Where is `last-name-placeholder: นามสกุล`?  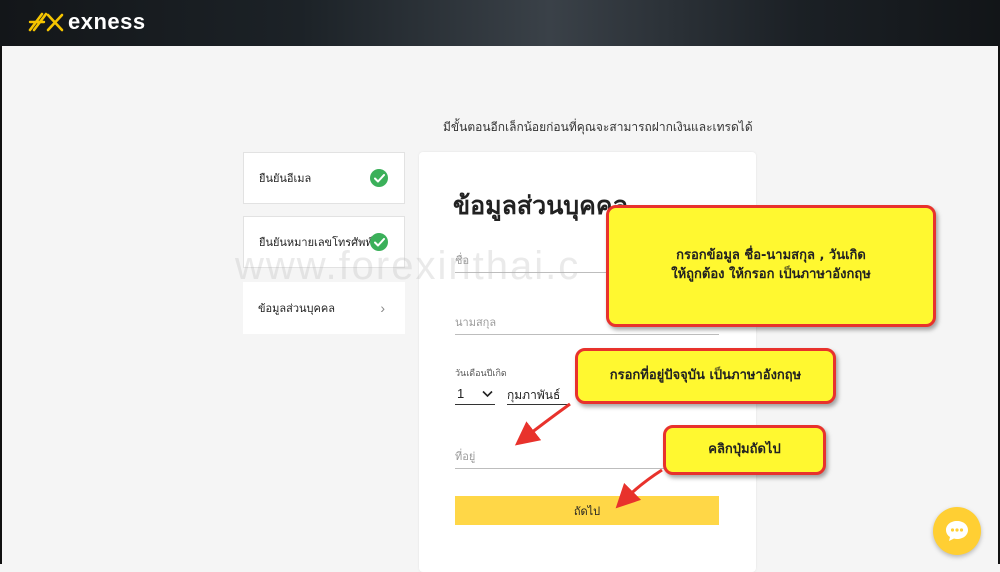
last-name-placeholder: นามสกุล is located at coordinates (476, 323).